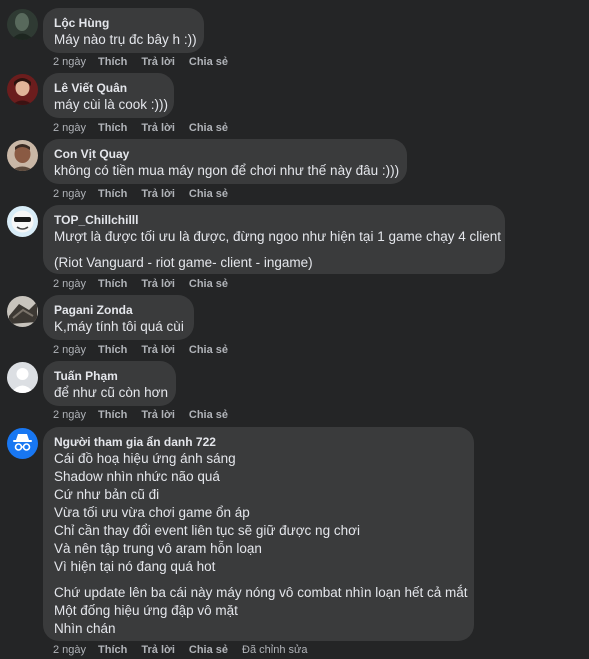 The height and width of the screenshot is (659, 589). I want to click on comment-author: TOP_Chillchilll, so click(274, 220).